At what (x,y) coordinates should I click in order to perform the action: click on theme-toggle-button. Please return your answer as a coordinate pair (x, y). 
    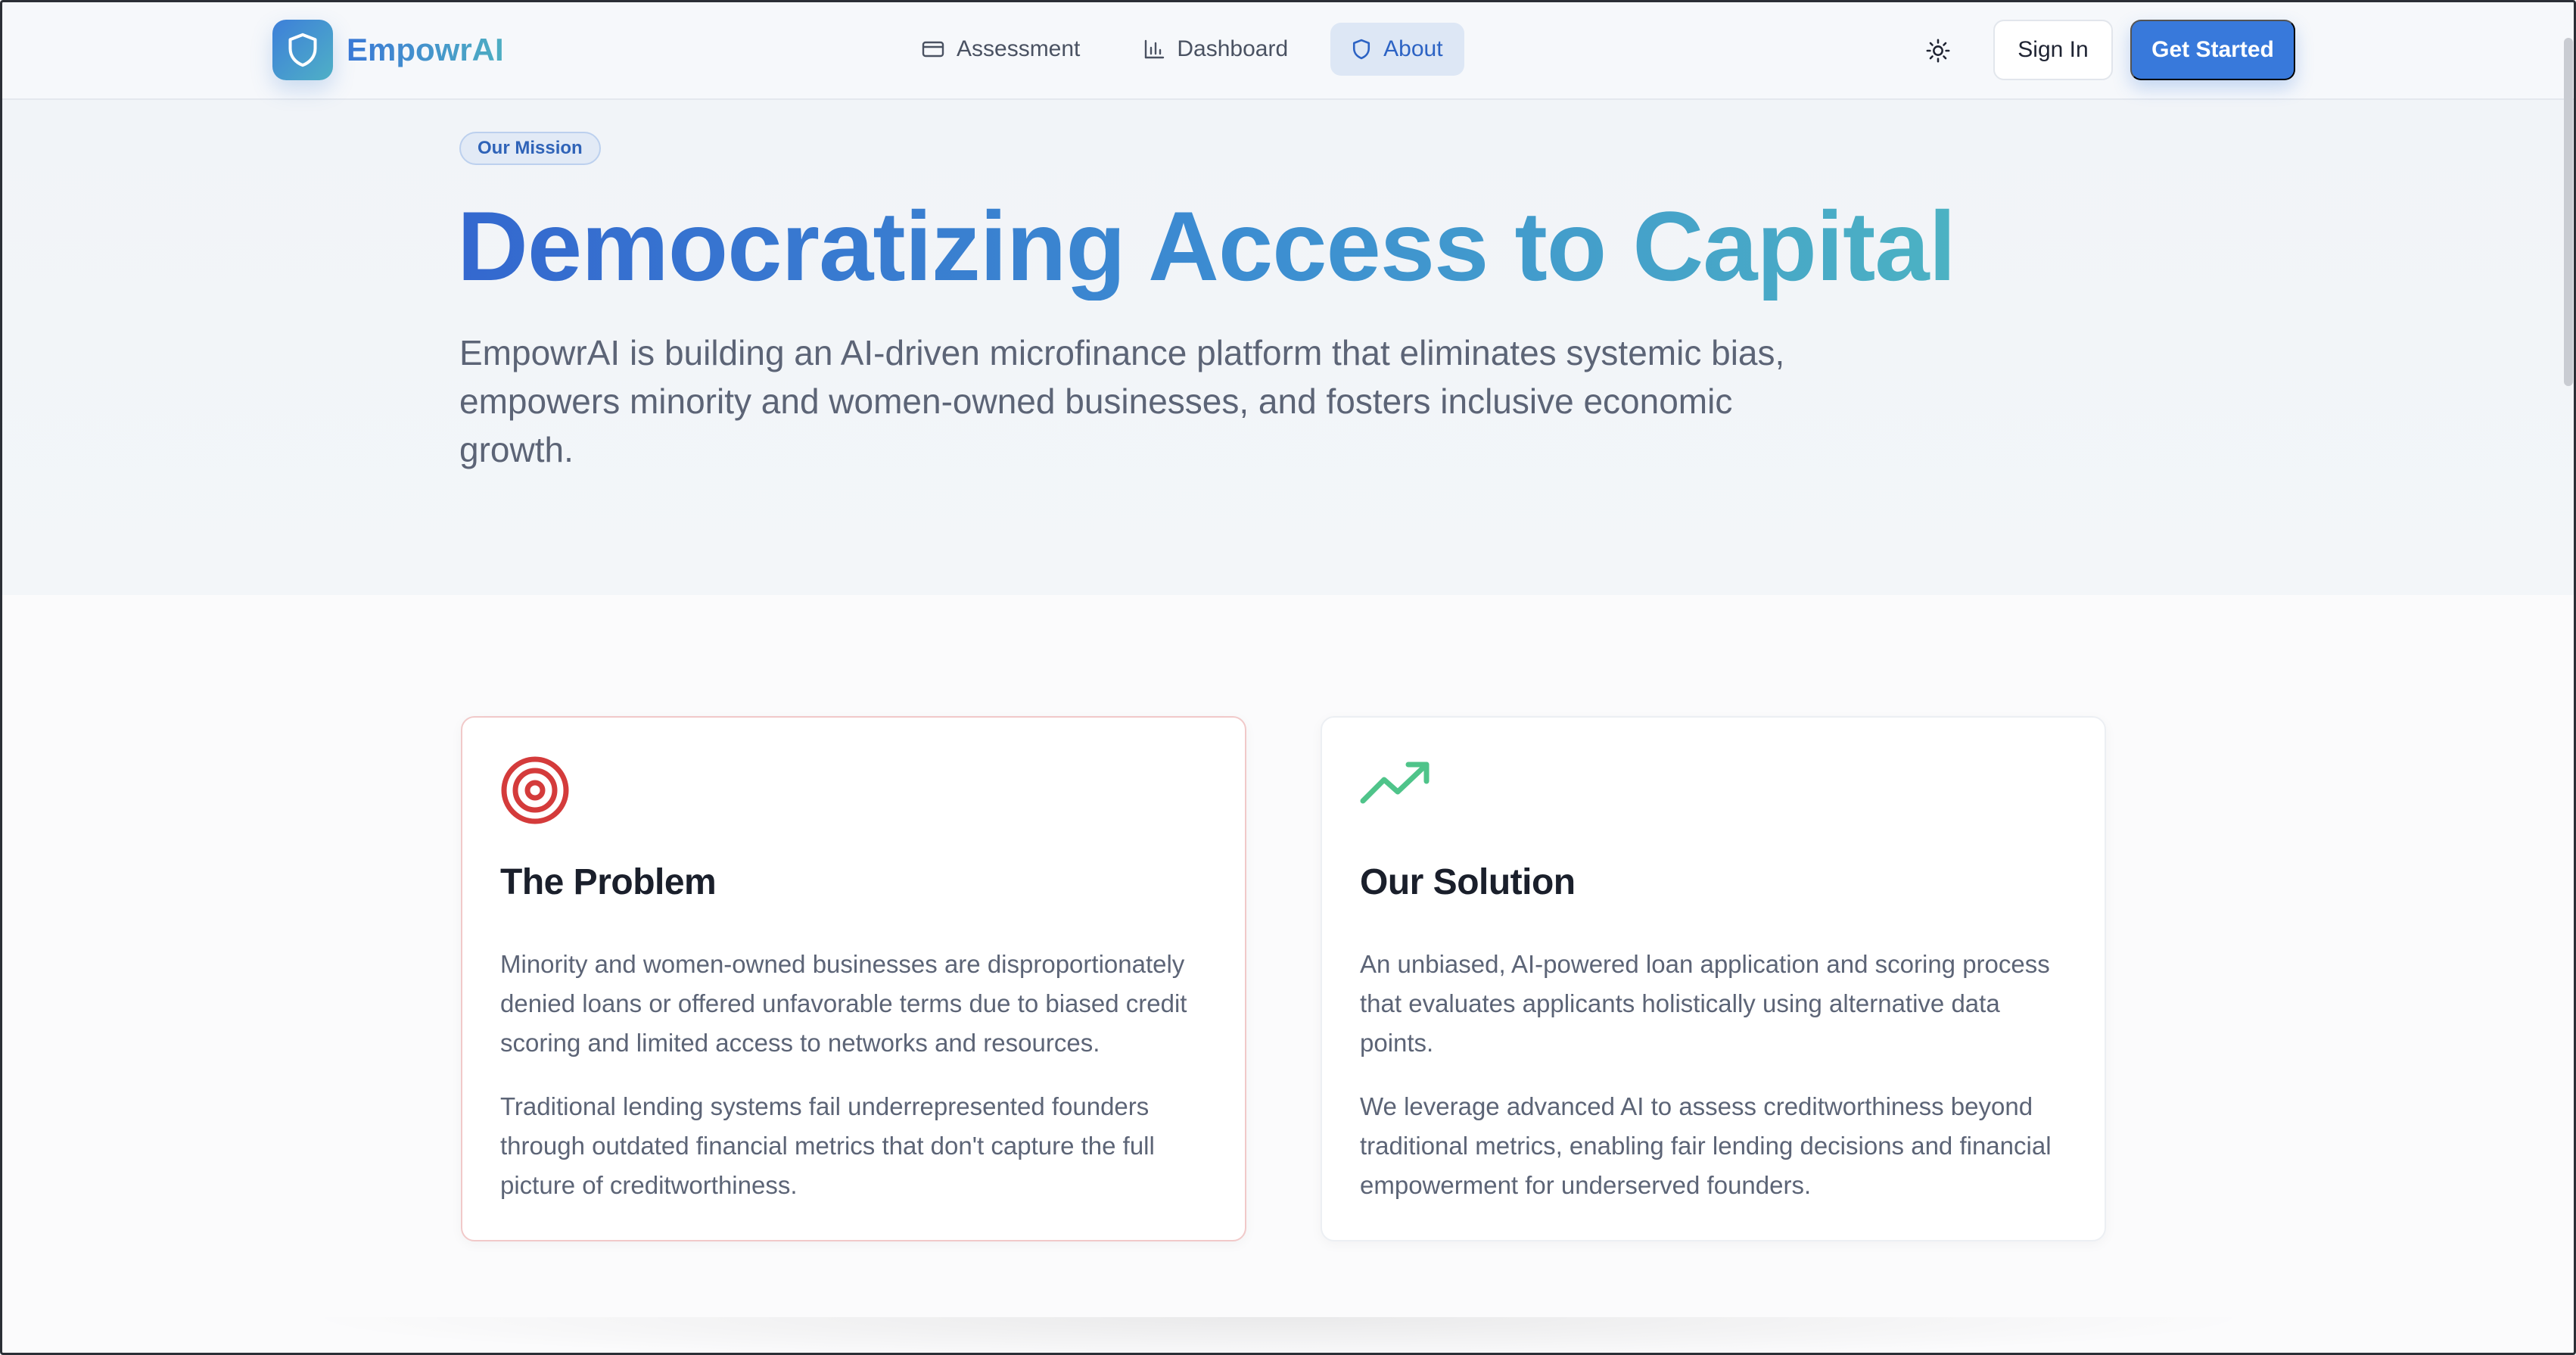
    Looking at the image, I should click on (1938, 51).